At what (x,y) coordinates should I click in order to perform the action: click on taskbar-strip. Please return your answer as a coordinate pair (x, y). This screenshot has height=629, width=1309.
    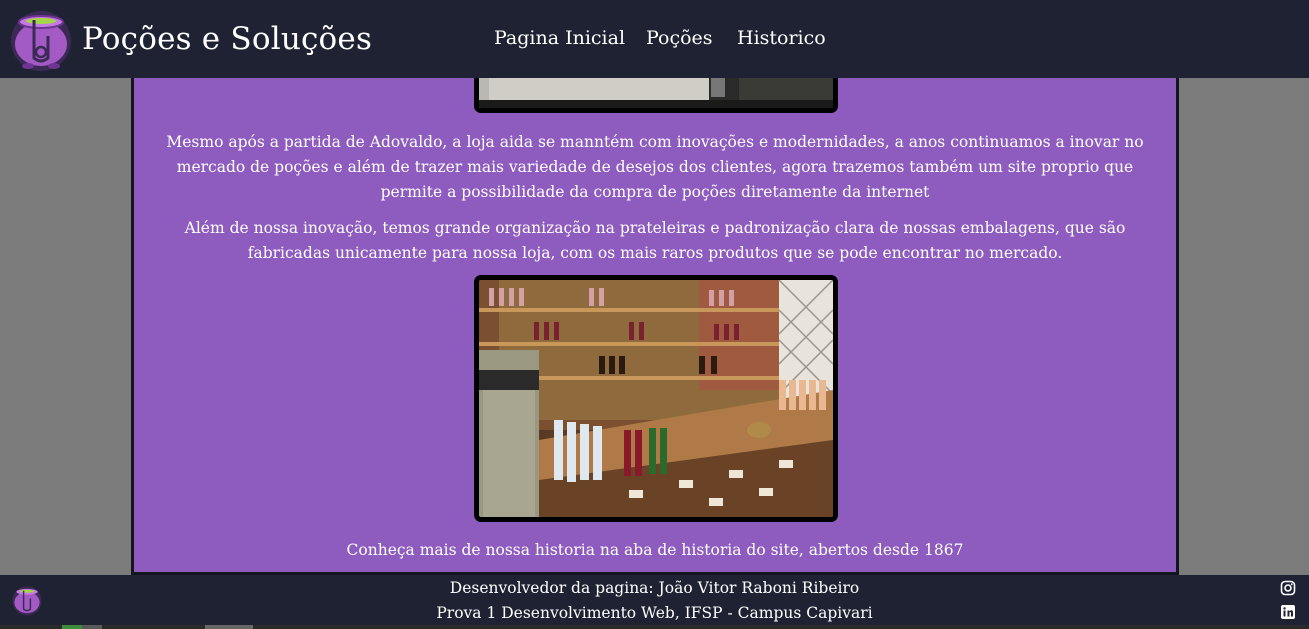
    Looking at the image, I should click on (654, 627).